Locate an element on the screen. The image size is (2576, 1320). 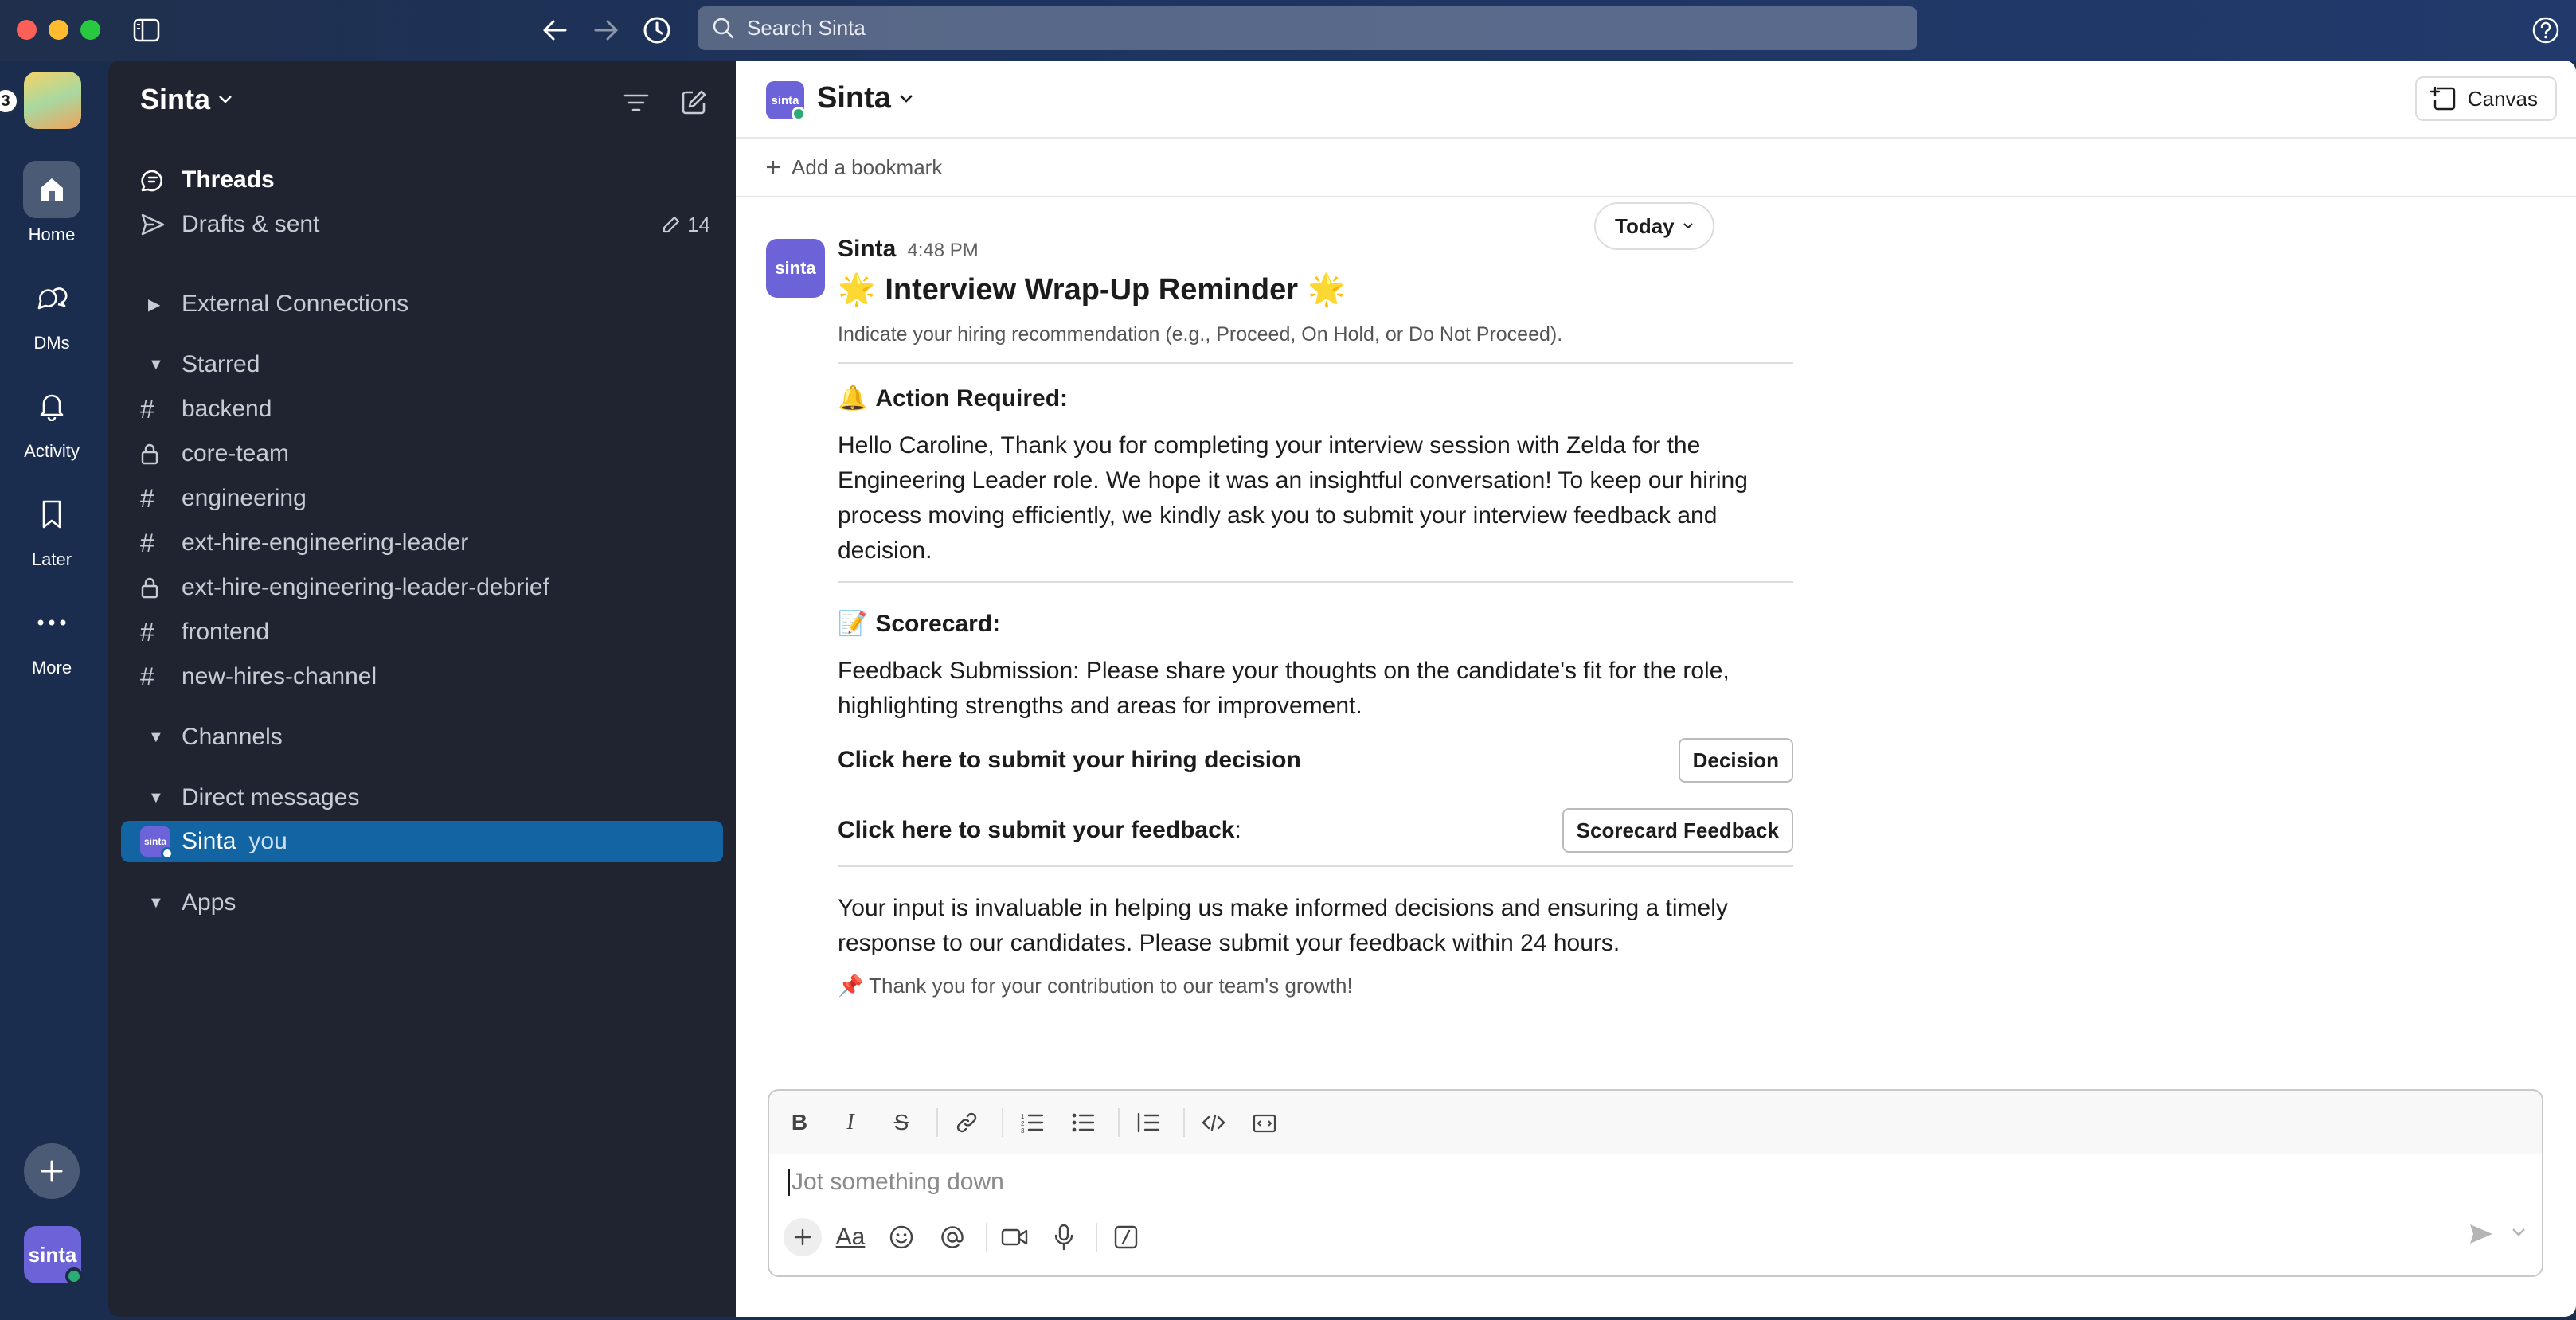
message-input: Jot something down is located at coordinates (896, 1182).